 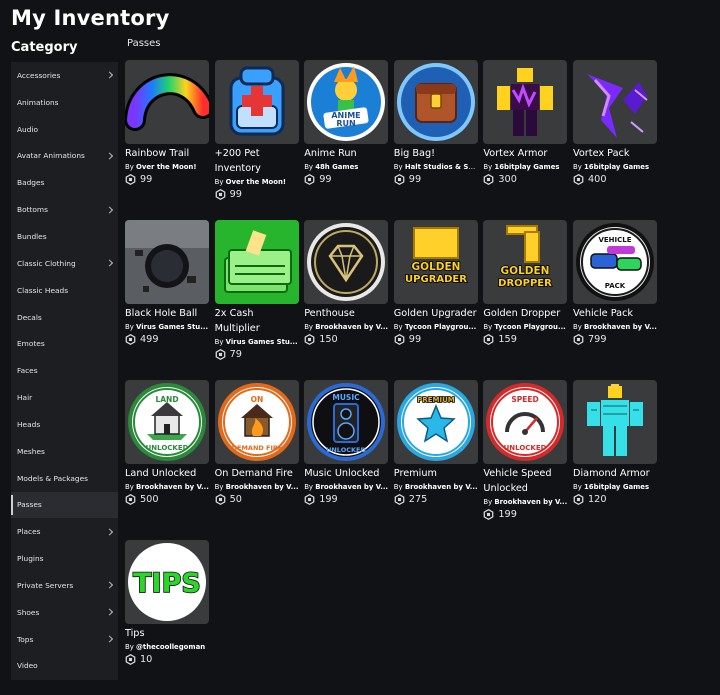 I want to click on diamond-icon, so click(x=346, y=262).